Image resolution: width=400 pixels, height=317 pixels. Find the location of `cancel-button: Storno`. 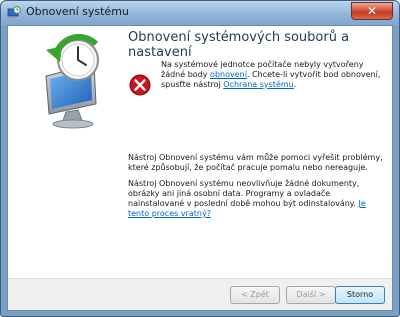

cancel-button: Storno is located at coordinates (360, 295).